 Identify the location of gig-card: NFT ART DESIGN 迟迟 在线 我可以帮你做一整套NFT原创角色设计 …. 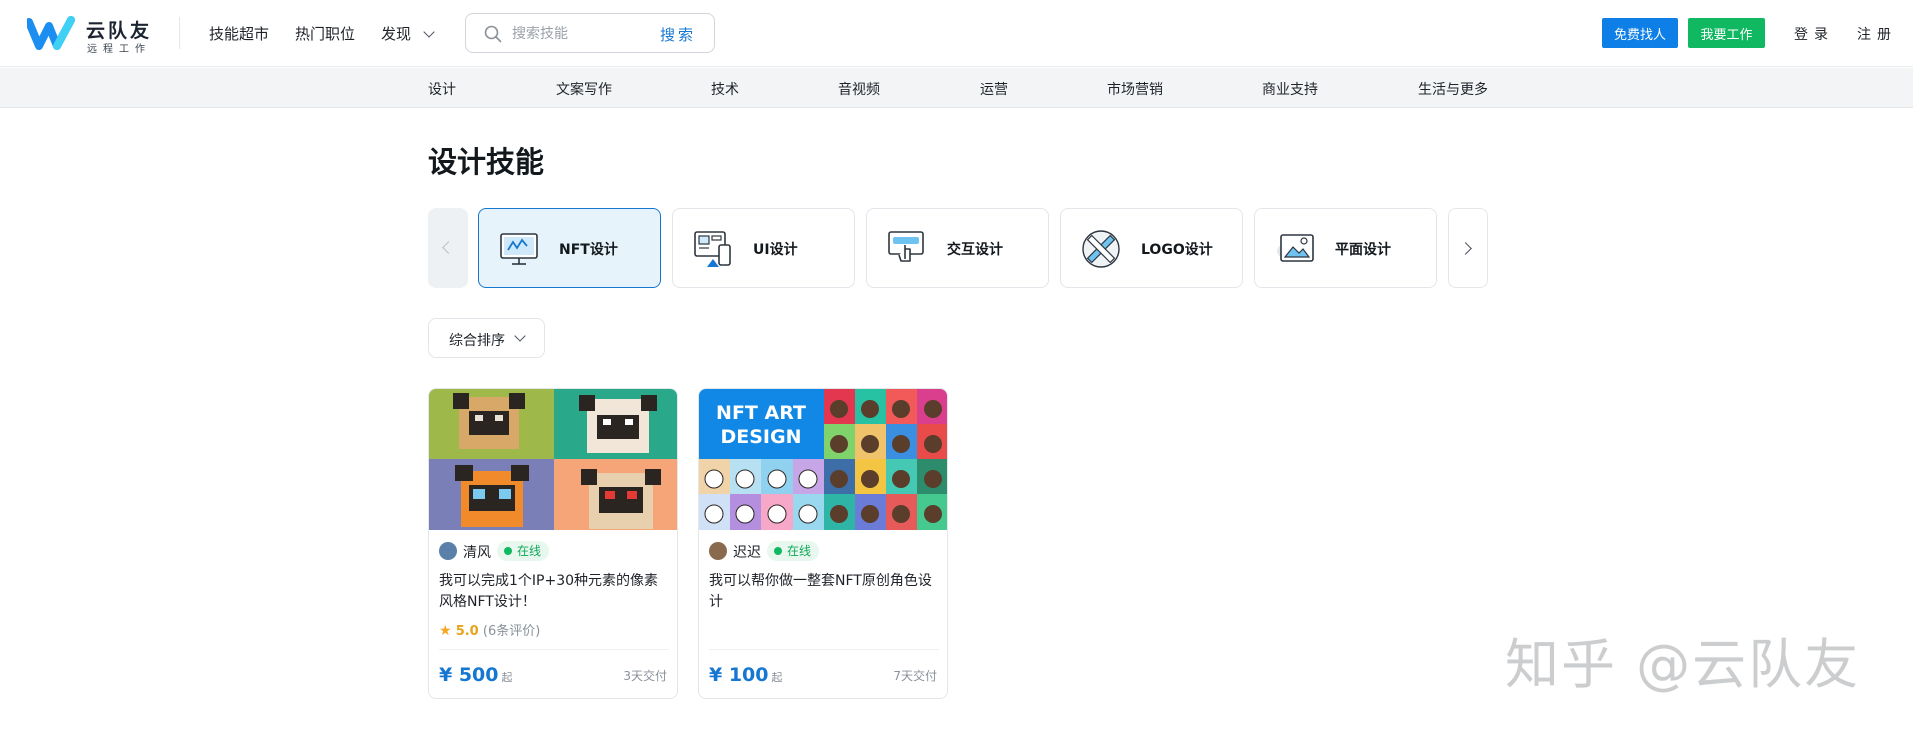
(823, 543).